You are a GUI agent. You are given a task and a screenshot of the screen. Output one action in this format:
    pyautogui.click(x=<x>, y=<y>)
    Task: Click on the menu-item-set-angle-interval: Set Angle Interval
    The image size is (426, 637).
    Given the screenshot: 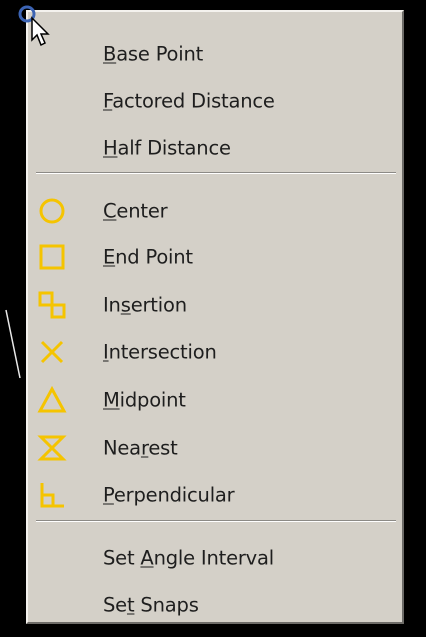 What is the action you would take?
    pyautogui.click(x=215, y=558)
    